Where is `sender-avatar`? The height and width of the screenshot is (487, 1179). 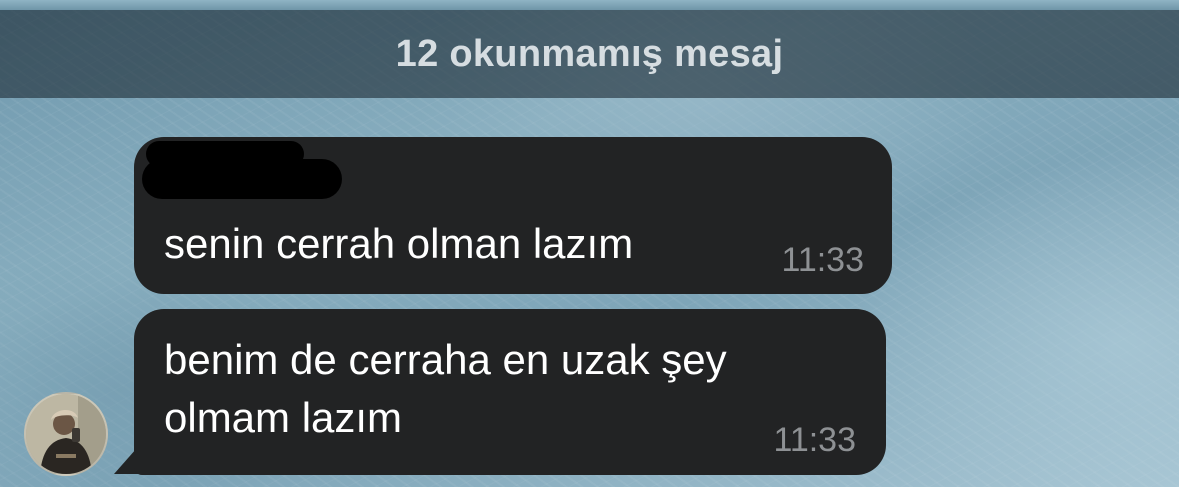 sender-avatar is located at coordinates (66, 434).